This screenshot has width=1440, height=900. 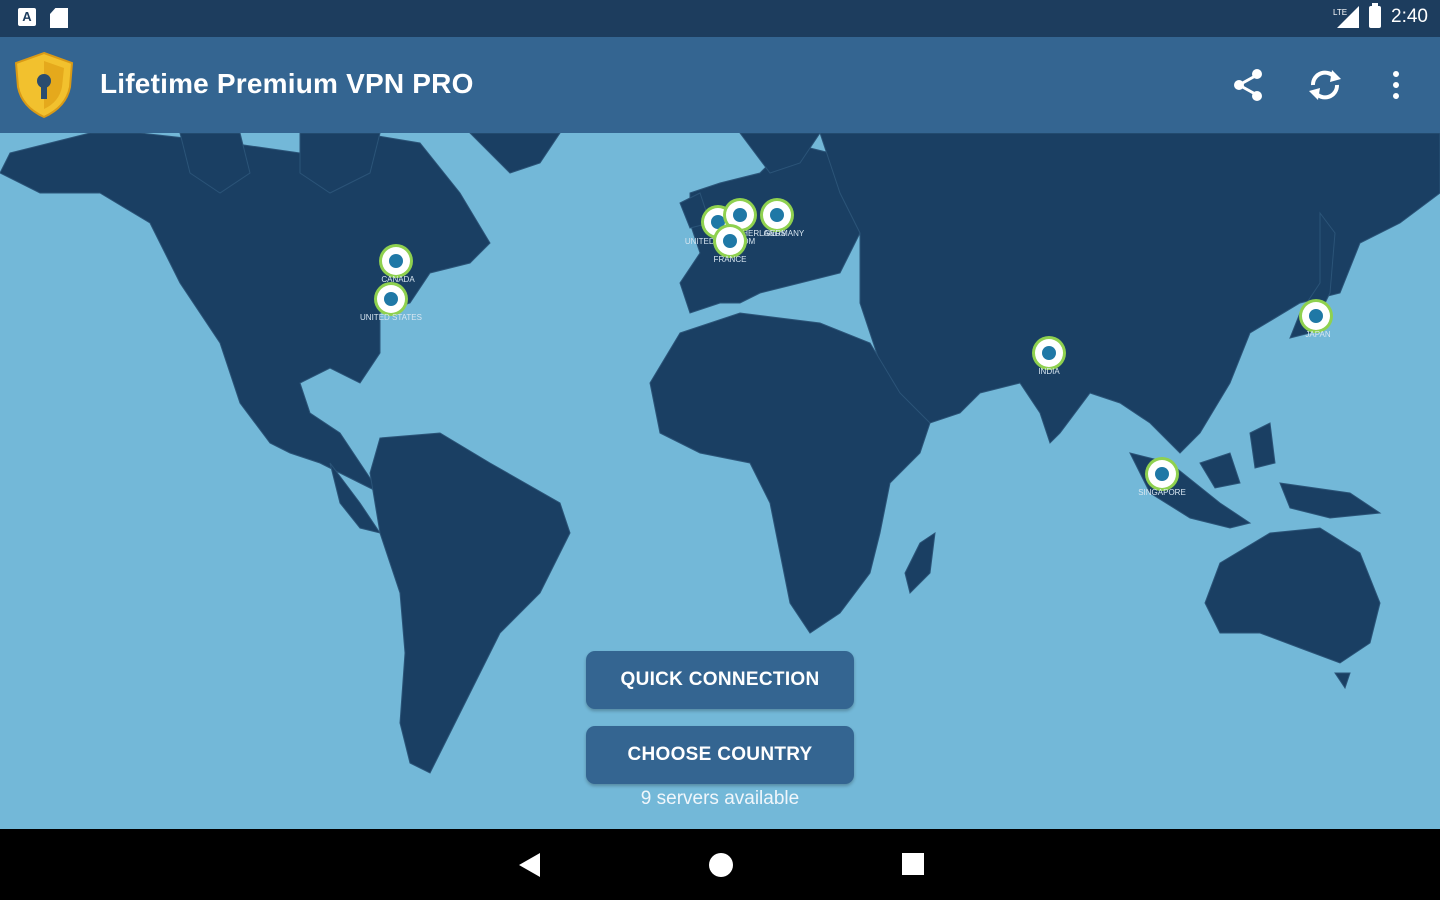 What do you see at coordinates (720, 18) in the screenshot?
I see `status-bar: A LTE 2:40` at bounding box center [720, 18].